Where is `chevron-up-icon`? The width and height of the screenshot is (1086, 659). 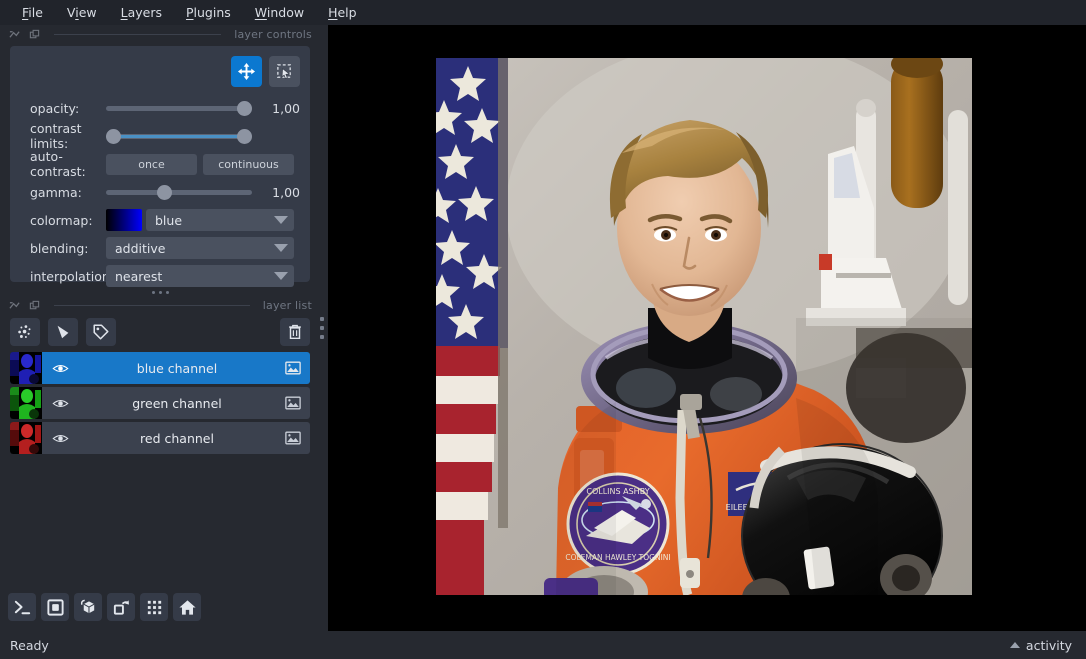
chevron-up-icon is located at coordinates (1014, 645).